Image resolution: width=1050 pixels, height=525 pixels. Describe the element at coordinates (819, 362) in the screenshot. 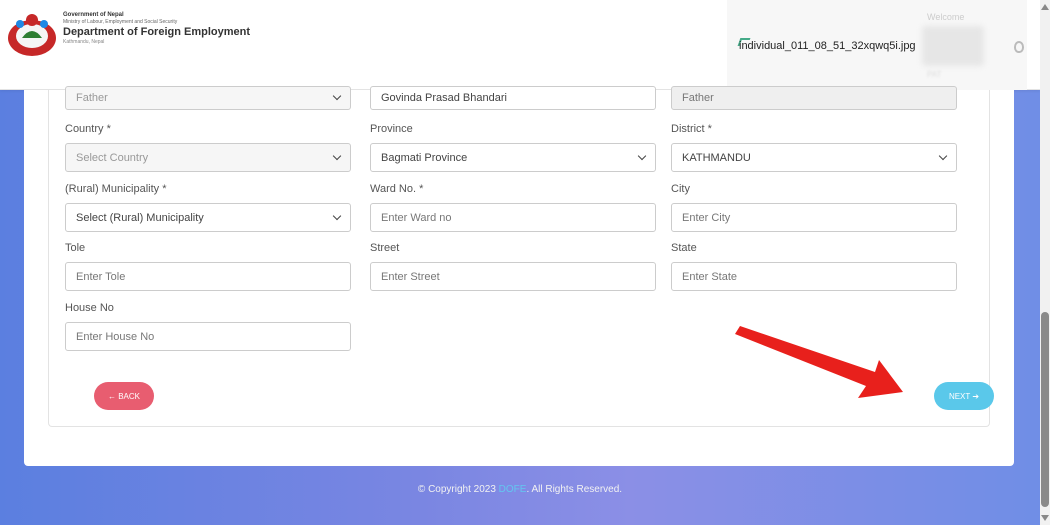

I see `annotation-arrow-icon` at that location.